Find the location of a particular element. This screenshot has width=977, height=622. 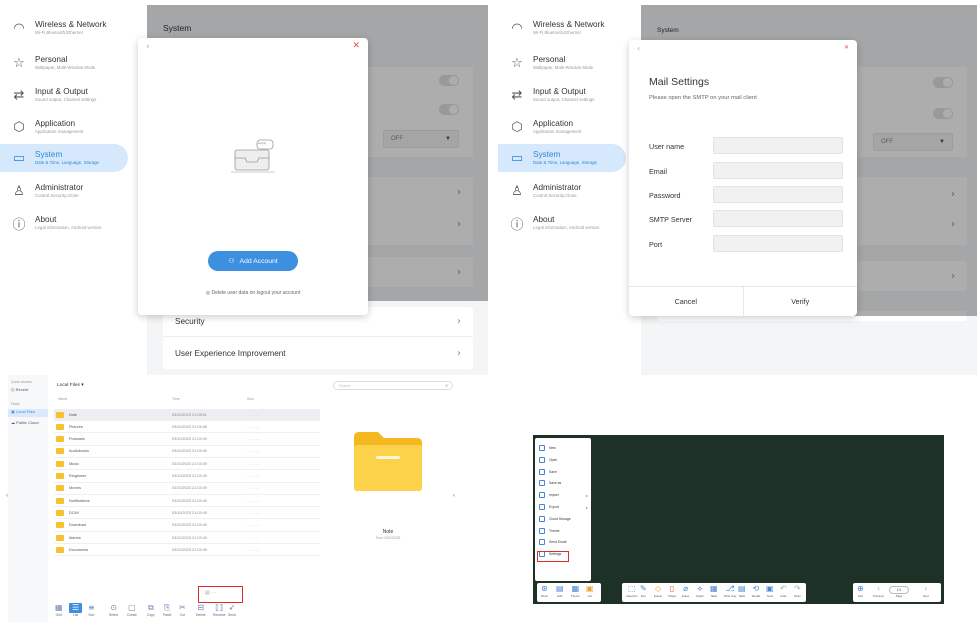

collapse-right-icon: ‹ is located at coordinates (454, 496).